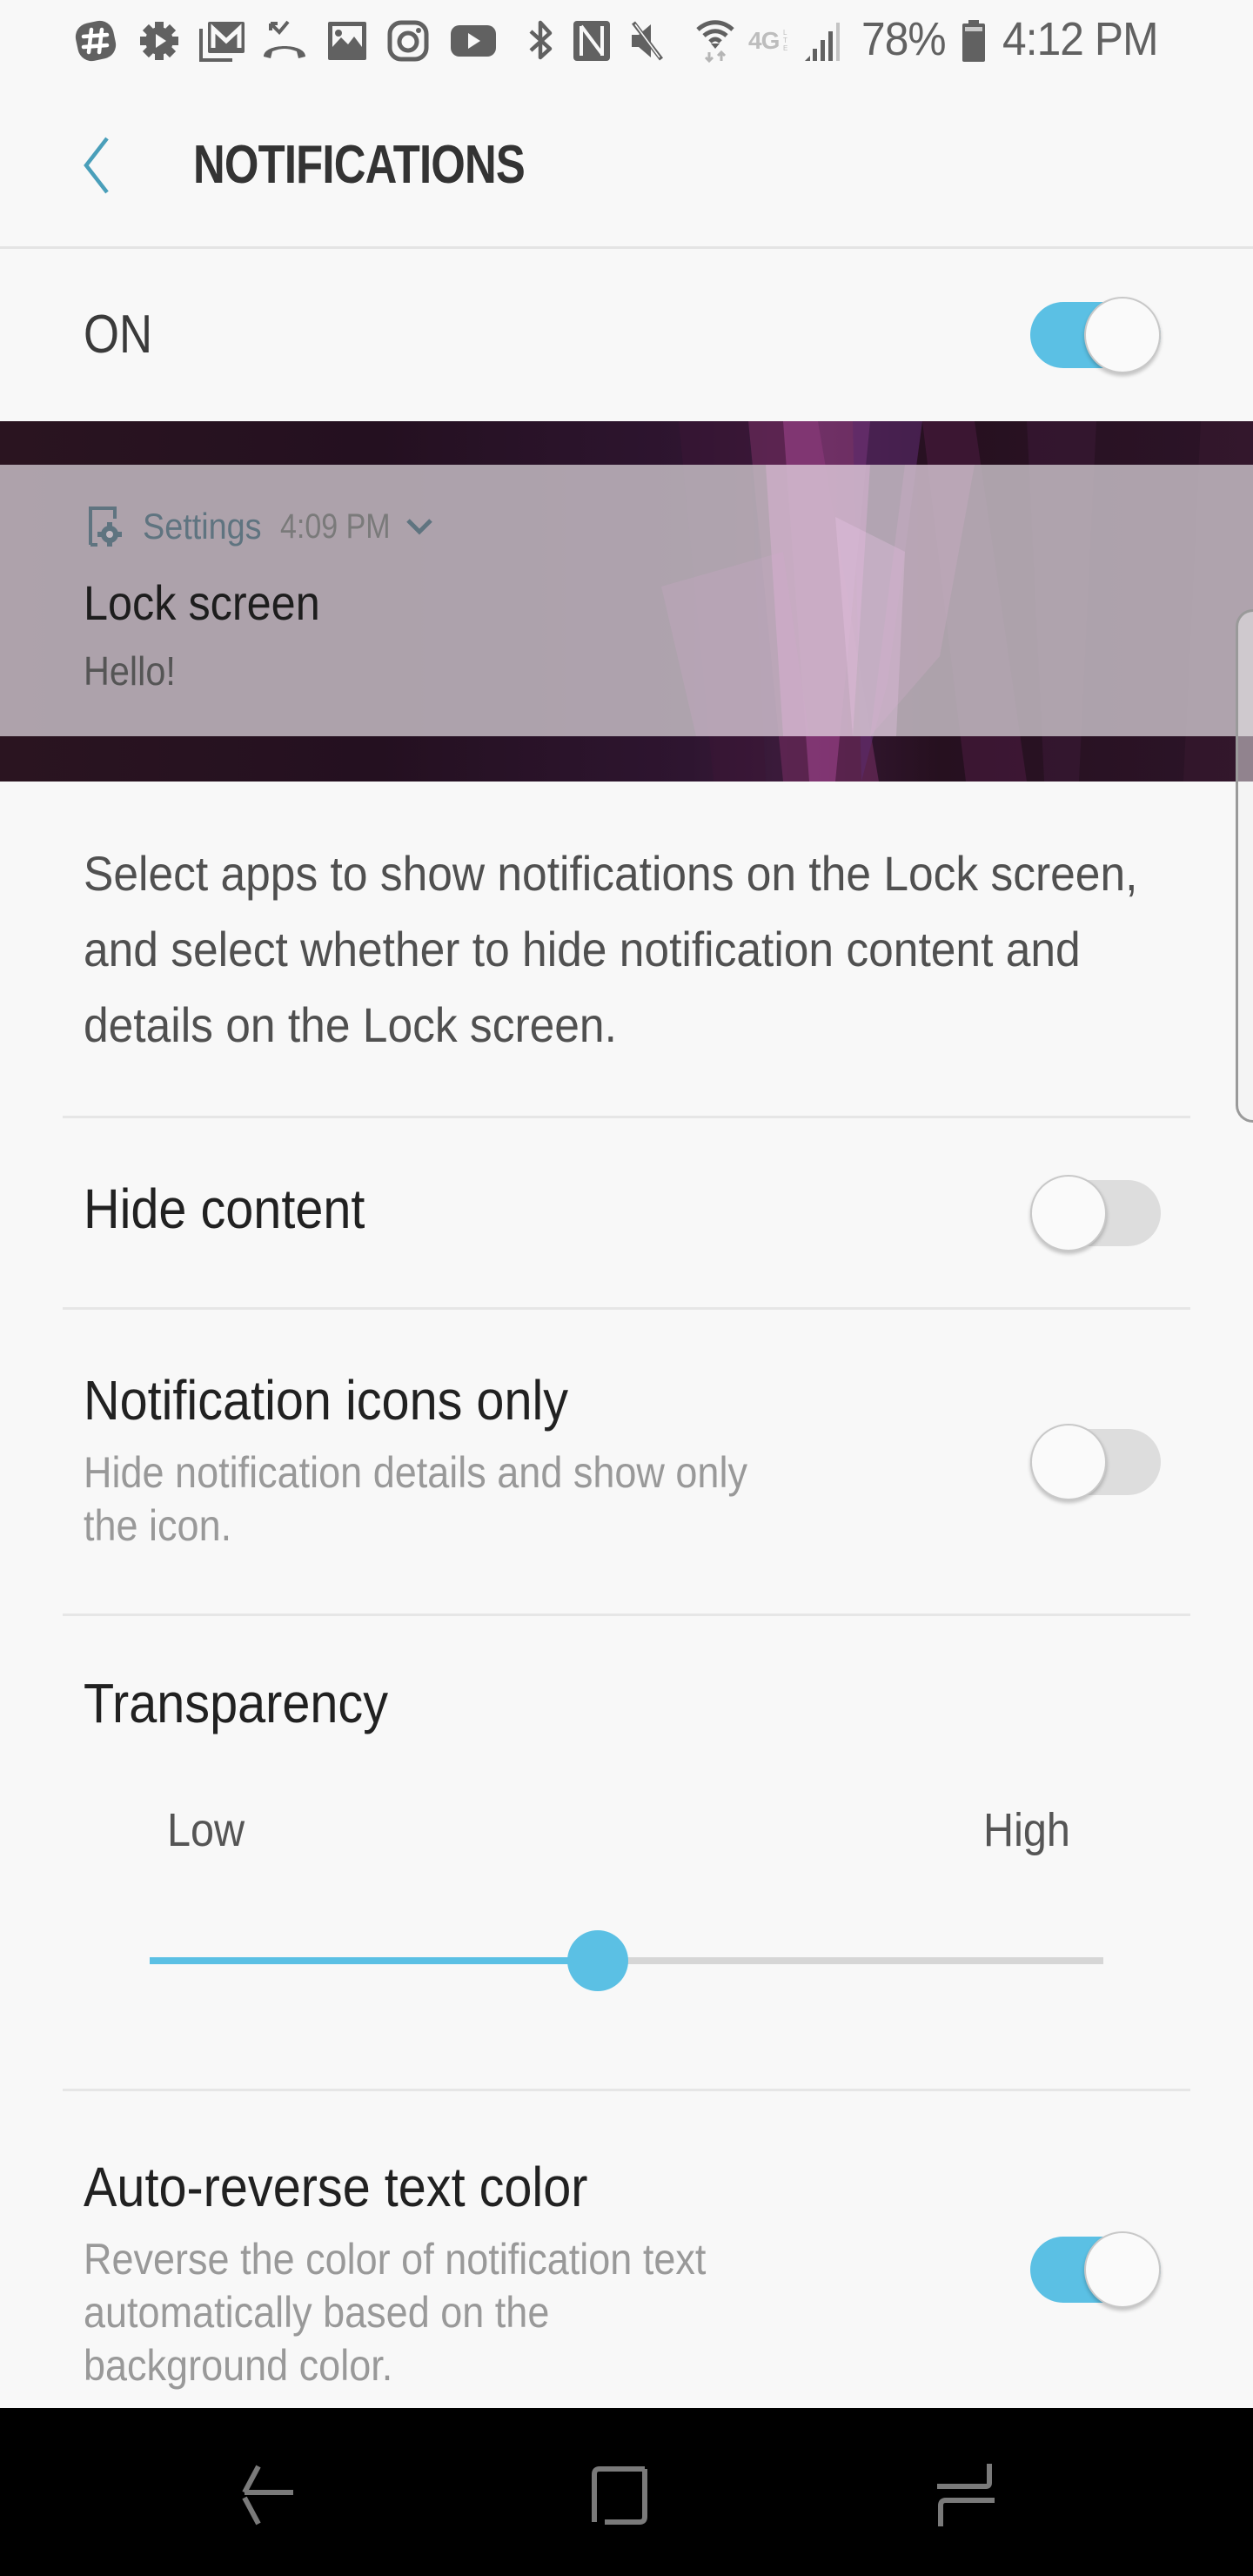 This screenshot has height=2576, width=1253. I want to click on lock-screen-preview: Settings 4:09 PM Lock screen Hello!, so click(626, 601).